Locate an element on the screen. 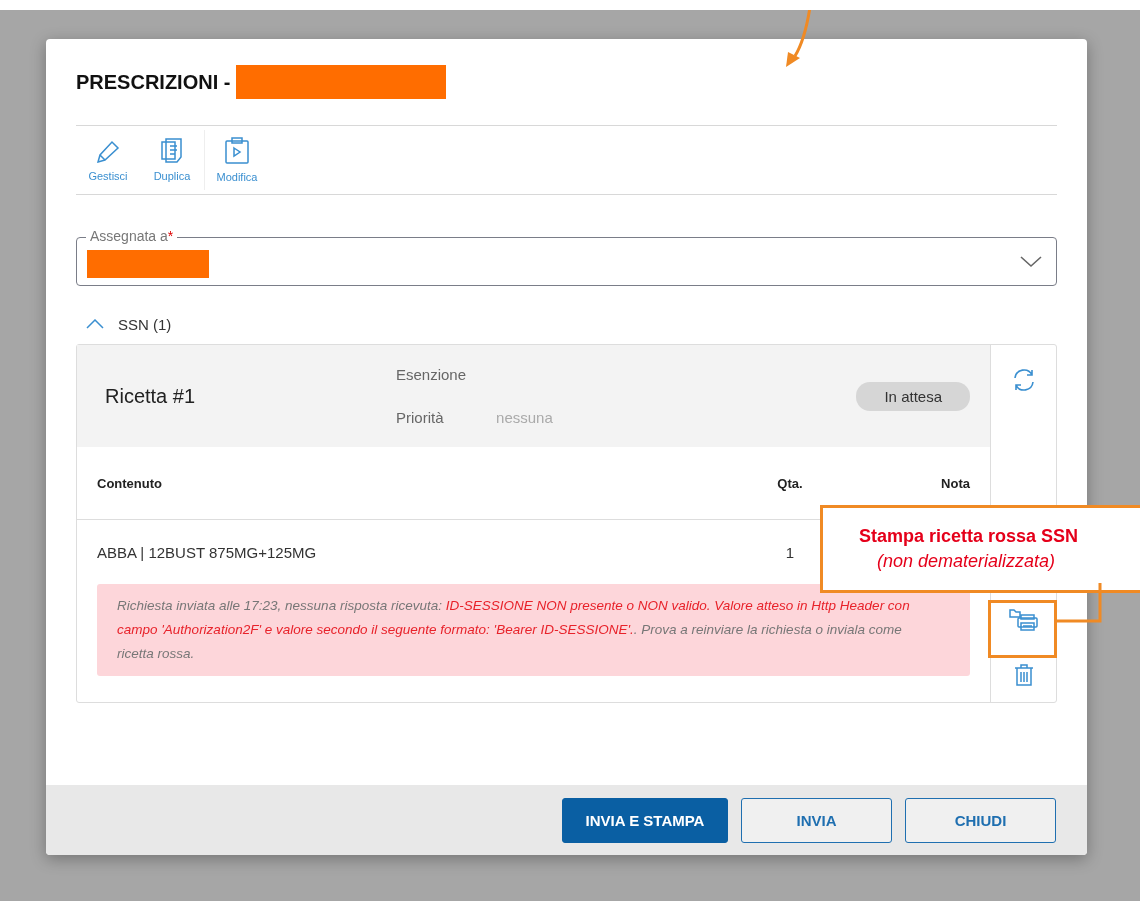 The width and height of the screenshot is (1140, 901). priority-label: Priorità is located at coordinates (420, 417).